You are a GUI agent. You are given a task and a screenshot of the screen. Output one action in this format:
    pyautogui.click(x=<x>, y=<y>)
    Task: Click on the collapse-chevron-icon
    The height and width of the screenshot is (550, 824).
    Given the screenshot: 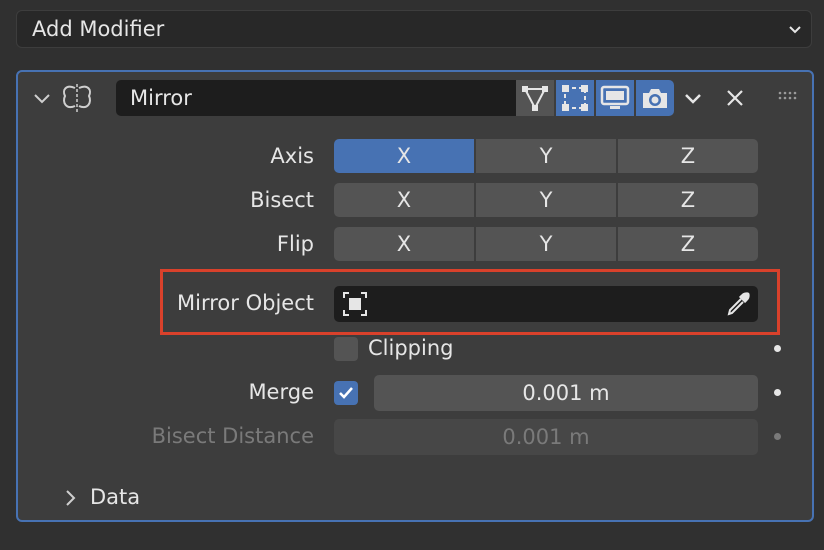 What is the action you would take?
    pyautogui.click(x=42, y=98)
    